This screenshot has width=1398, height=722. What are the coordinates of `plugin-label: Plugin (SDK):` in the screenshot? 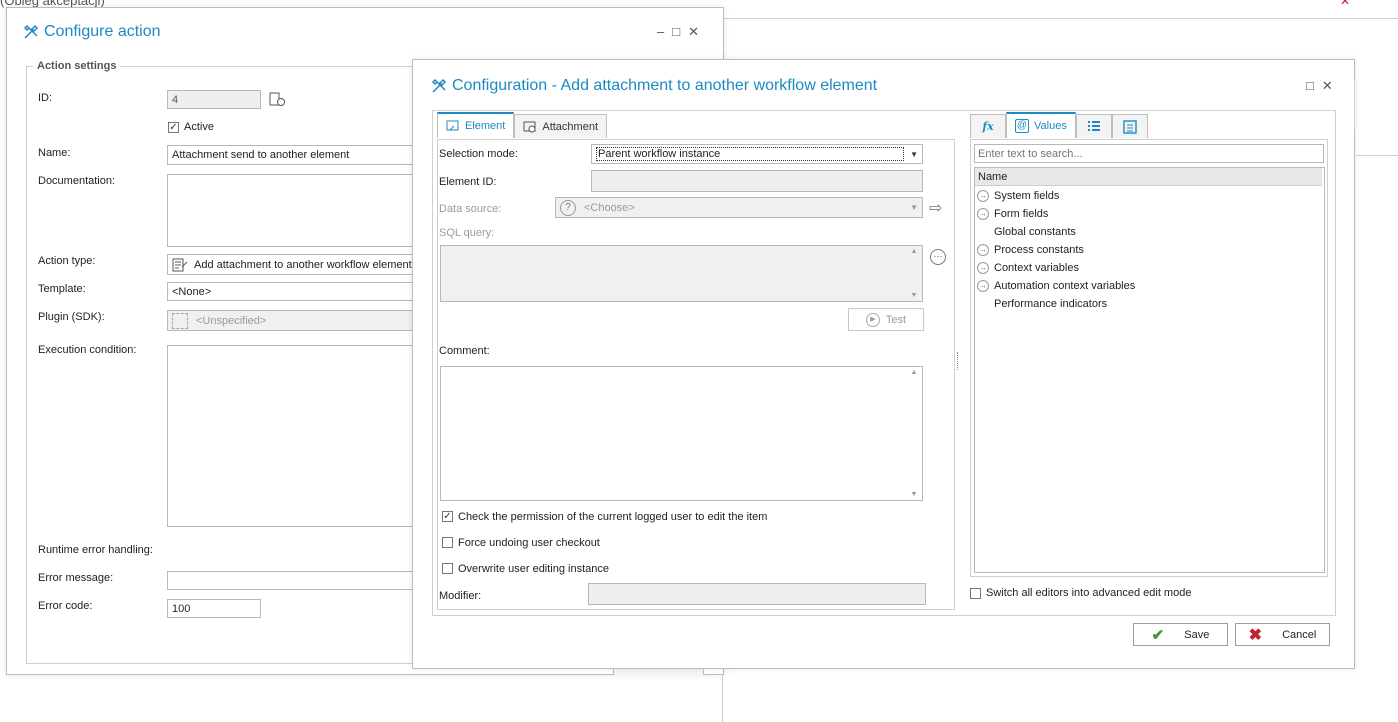 It's located at (71, 317).